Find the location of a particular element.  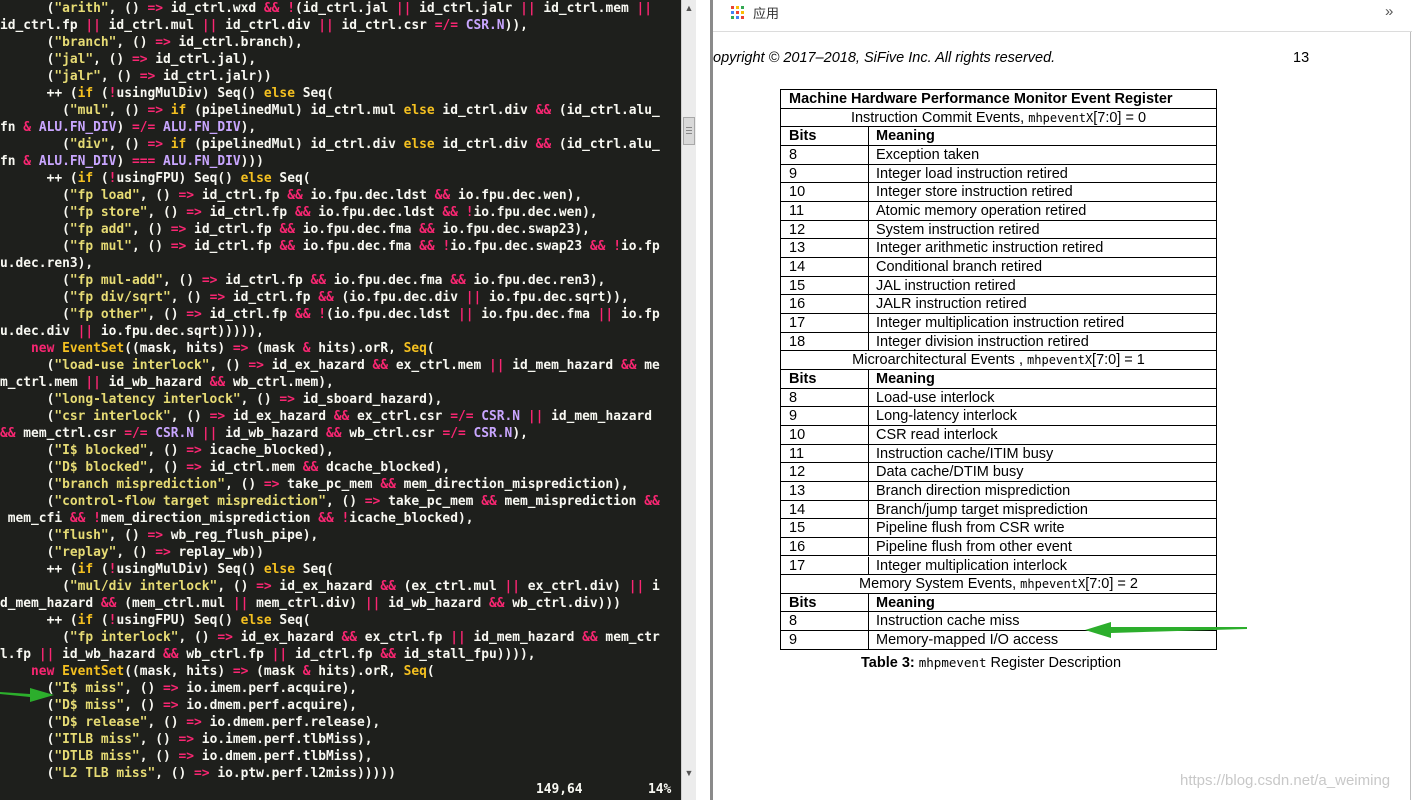

cursor-position: 149,64 is located at coordinates (559, 789).